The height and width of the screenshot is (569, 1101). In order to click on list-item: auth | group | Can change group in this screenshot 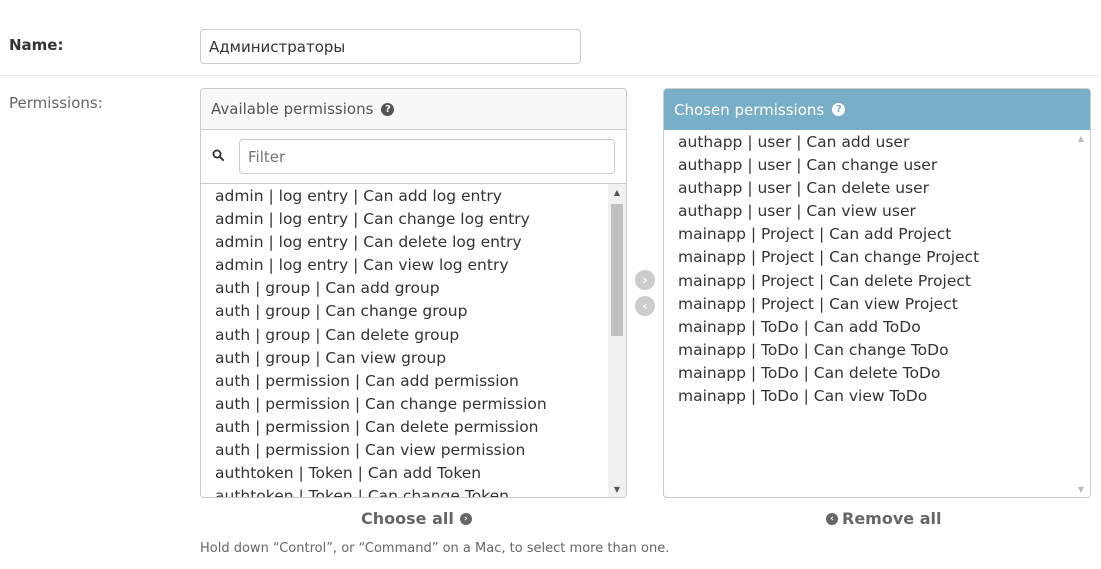, I will do `click(413, 311)`.